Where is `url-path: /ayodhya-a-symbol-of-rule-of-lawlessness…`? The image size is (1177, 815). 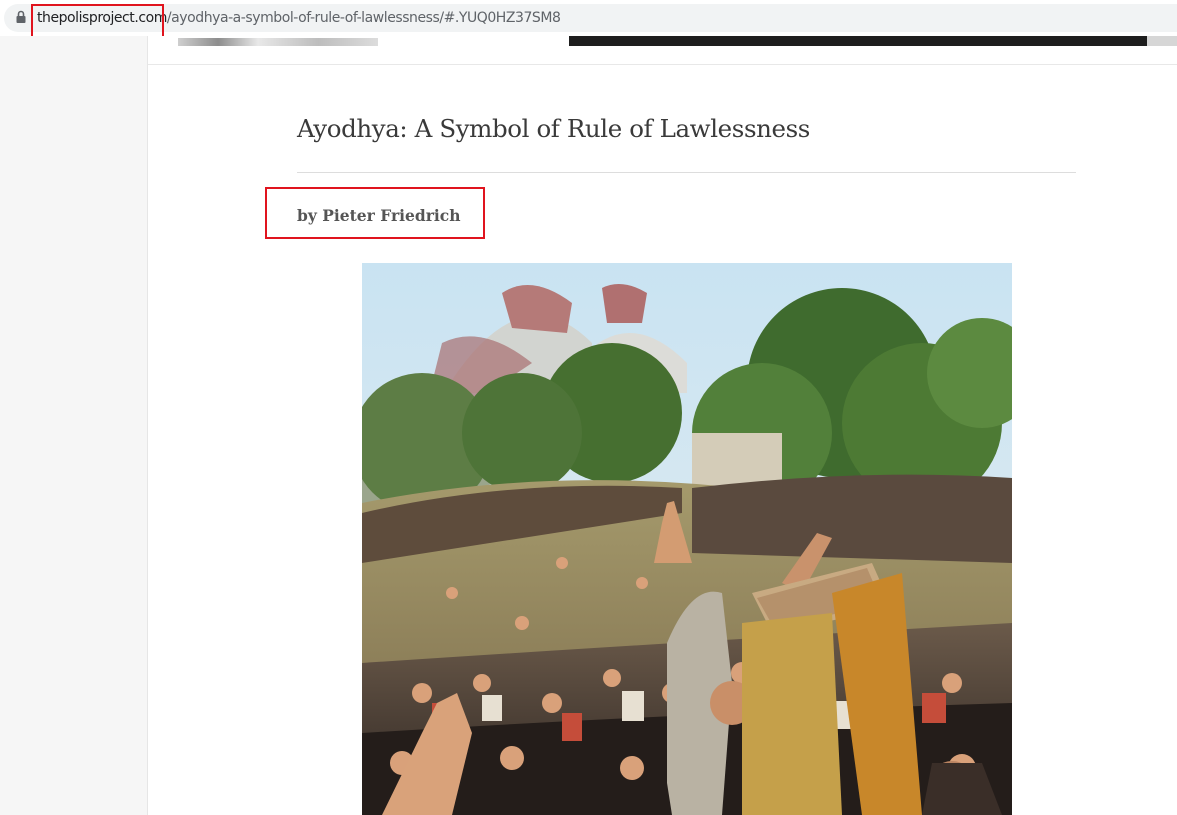
url-path: /ayodhya-a-symbol-of-rule-of-lawlessness… is located at coordinates (363, 18).